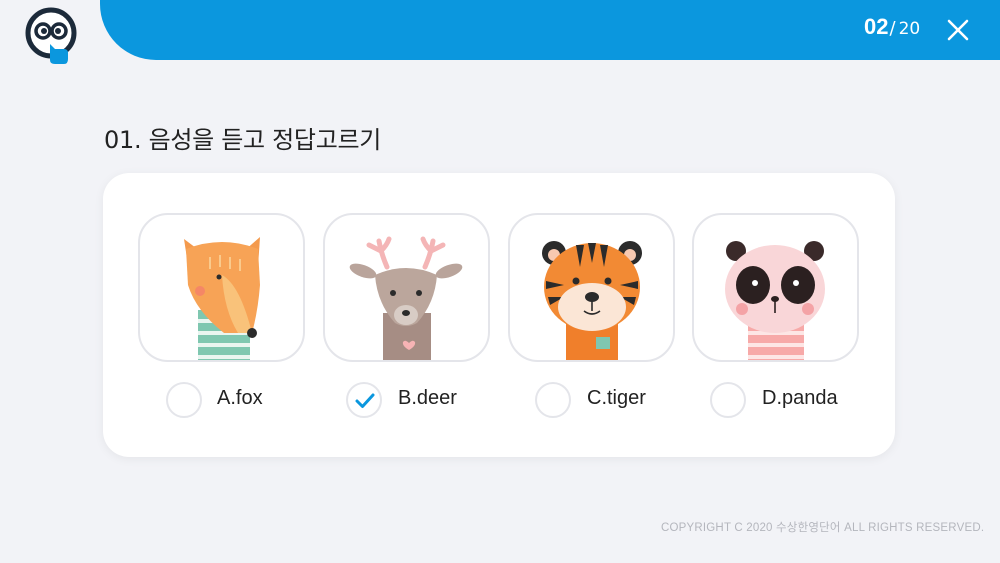  Describe the element at coordinates (240, 398) in the screenshot. I see `option-a-label: A.fox` at that location.